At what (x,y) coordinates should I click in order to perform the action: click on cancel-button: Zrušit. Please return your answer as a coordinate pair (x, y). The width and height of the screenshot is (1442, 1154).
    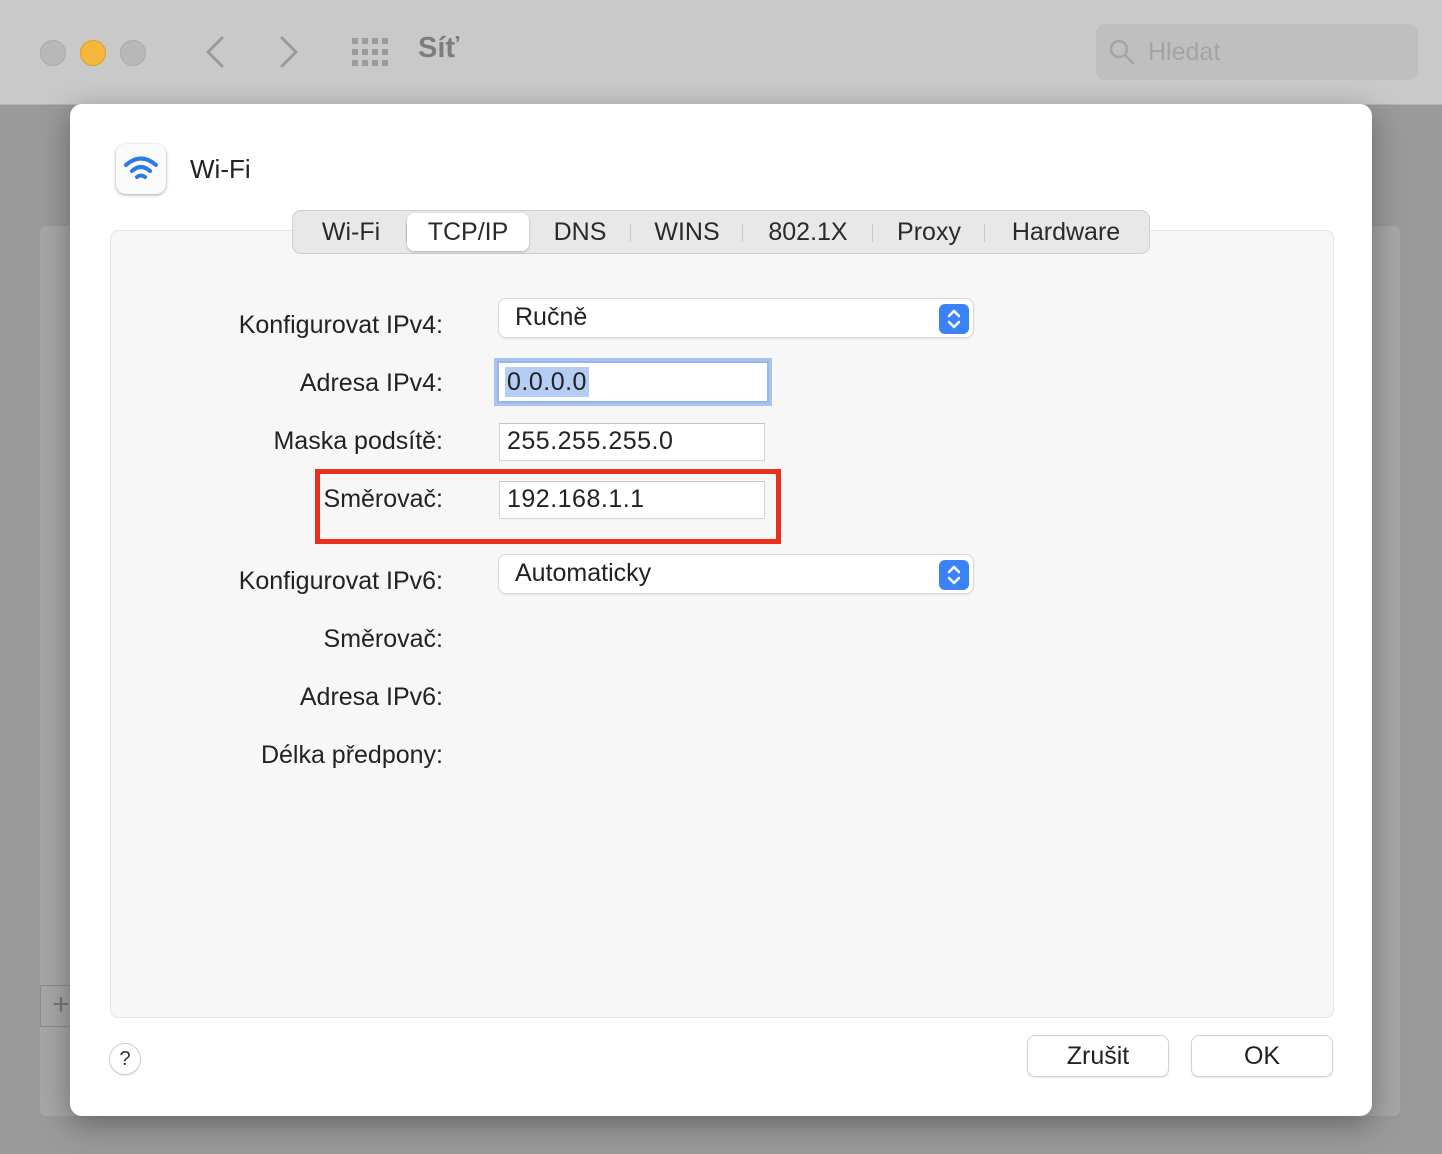
    Looking at the image, I should click on (1098, 1056).